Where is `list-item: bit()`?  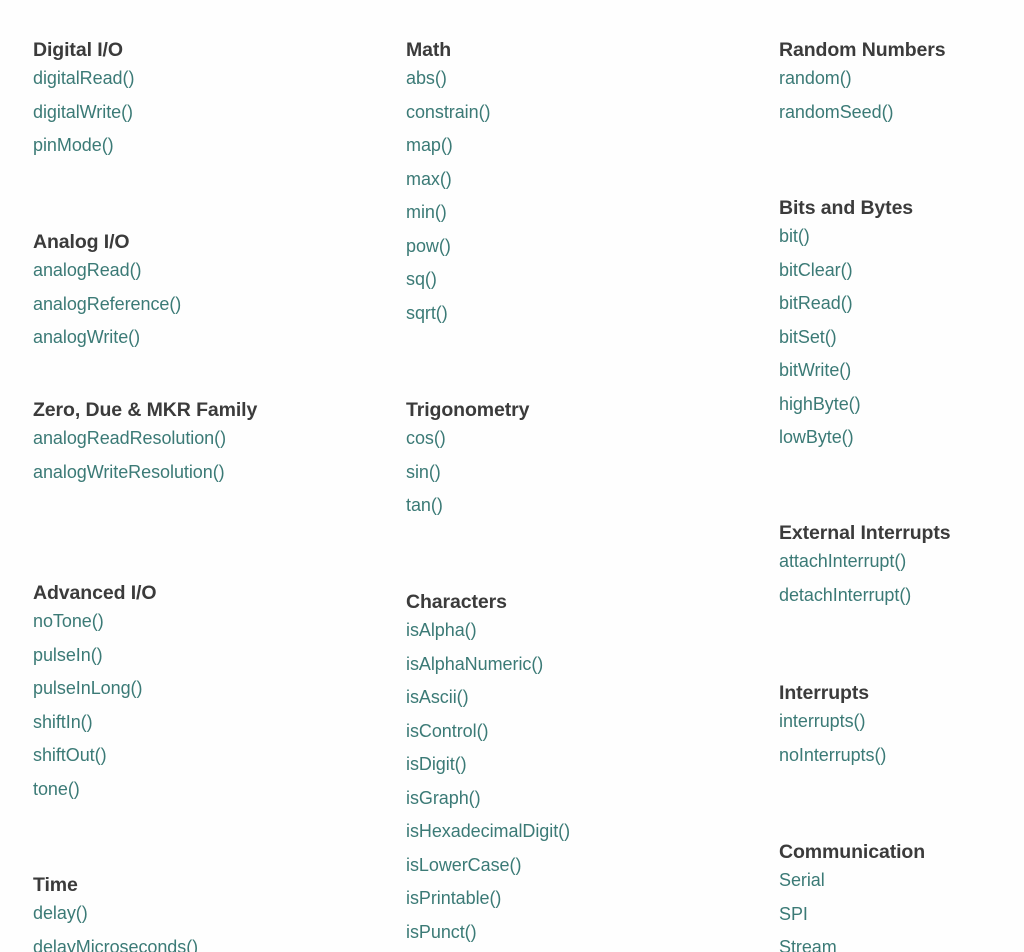 list-item: bit() is located at coordinates (846, 237).